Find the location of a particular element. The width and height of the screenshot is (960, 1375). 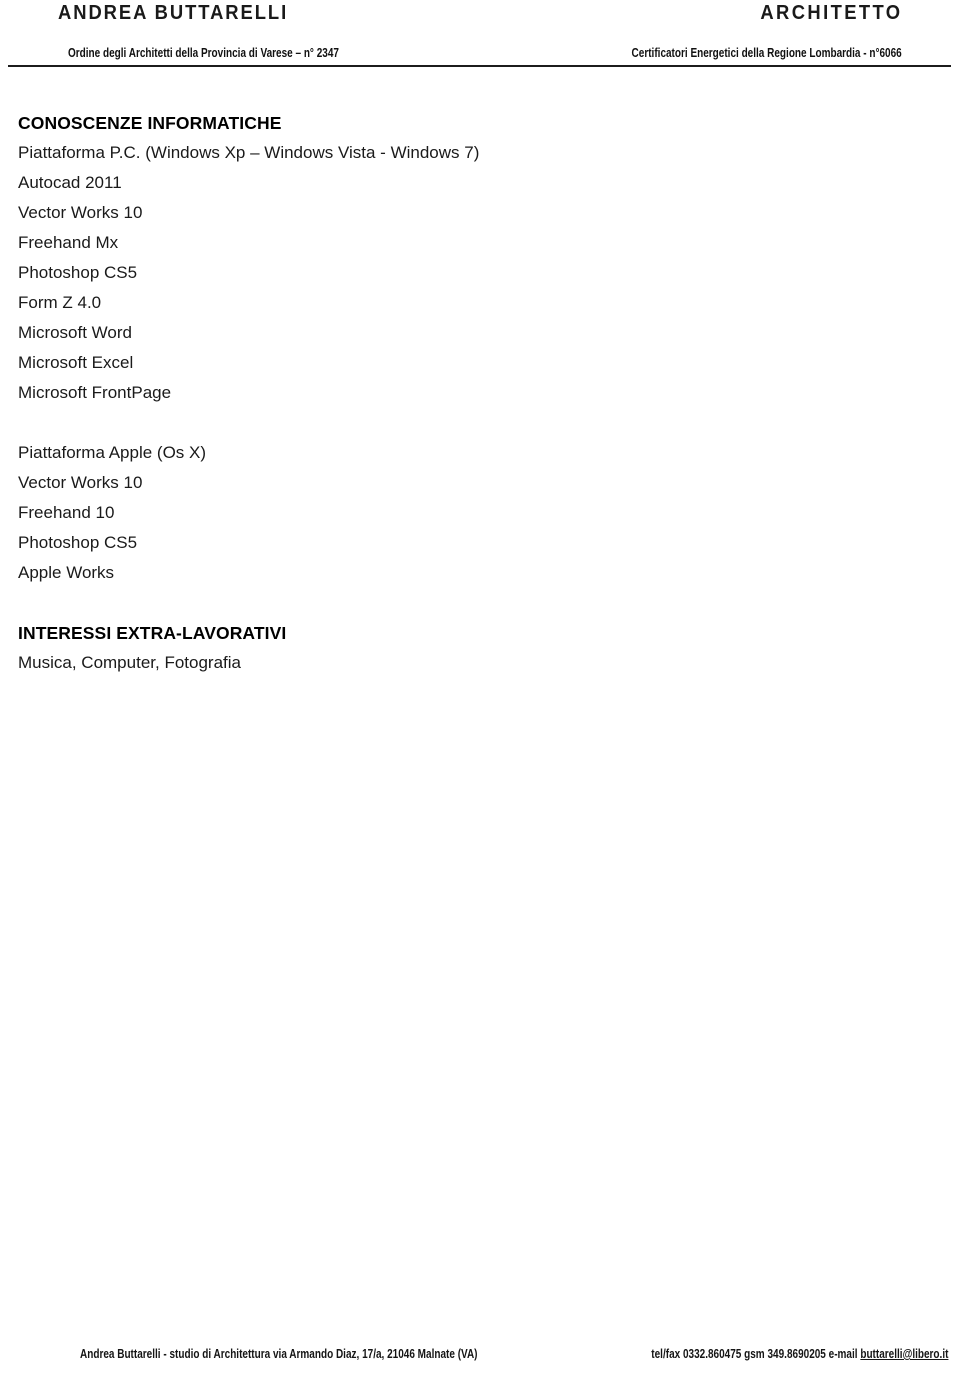

letterhead-divider is located at coordinates (479, 66).